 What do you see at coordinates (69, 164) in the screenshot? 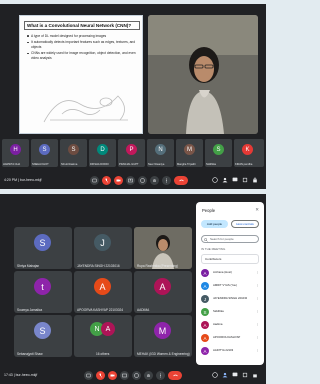
I see `participant-name: Shruti Rasima` at bounding box center [69, 164].